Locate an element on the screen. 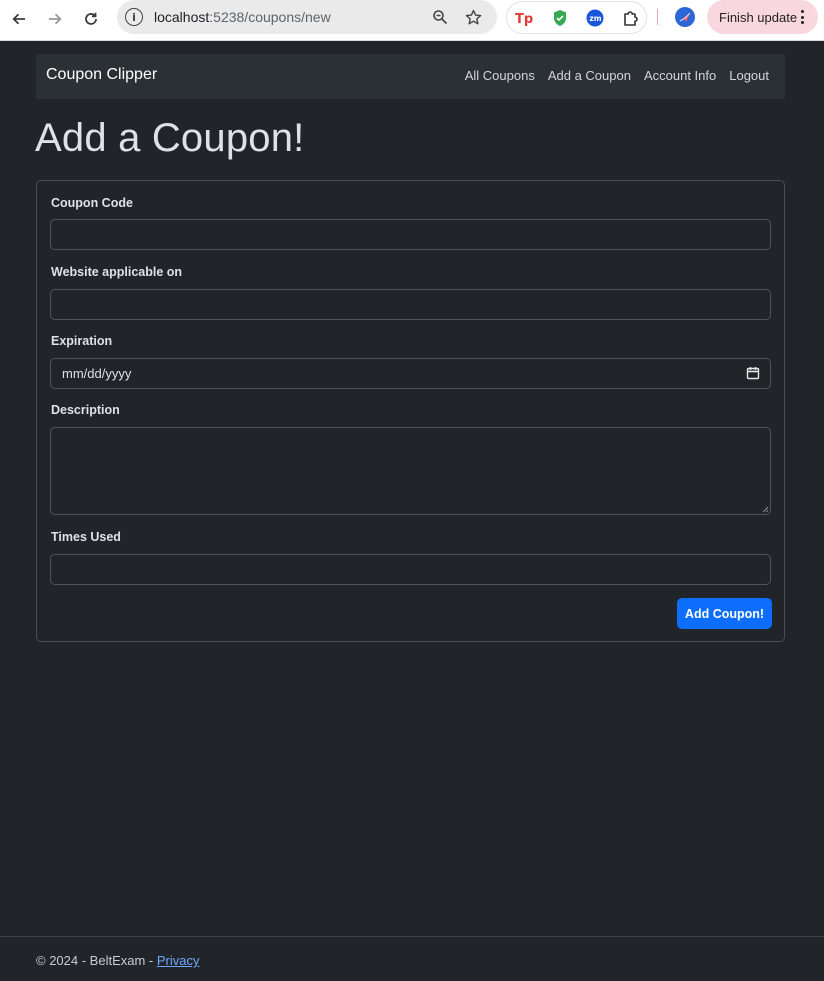 The height and width of the screenshot is (981, 824). add-coupon-button: Add Coupon! is located at coordinates (724, 613).